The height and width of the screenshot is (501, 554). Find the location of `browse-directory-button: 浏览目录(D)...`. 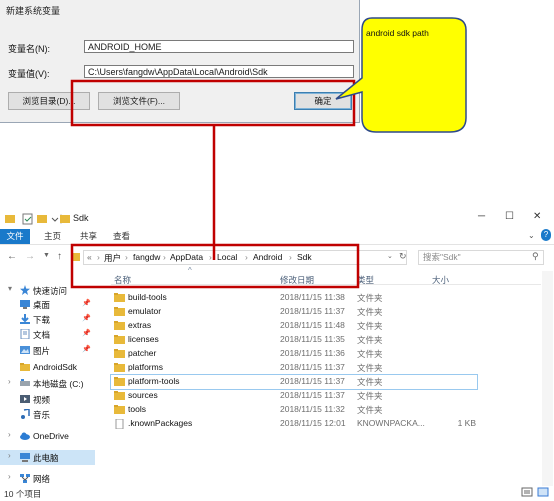

browse-directory-button: 浏览目录(D)... is located at coordinates (49, 101).